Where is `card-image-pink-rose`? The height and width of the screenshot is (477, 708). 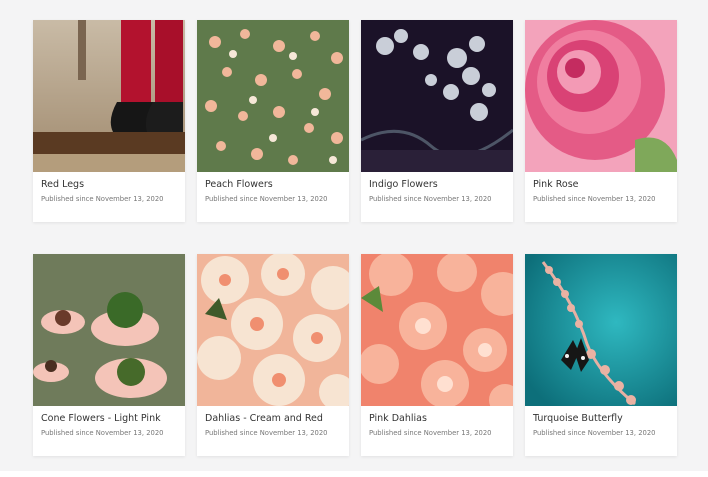
card-image-pink-rose is located at coordinates (601, 96).